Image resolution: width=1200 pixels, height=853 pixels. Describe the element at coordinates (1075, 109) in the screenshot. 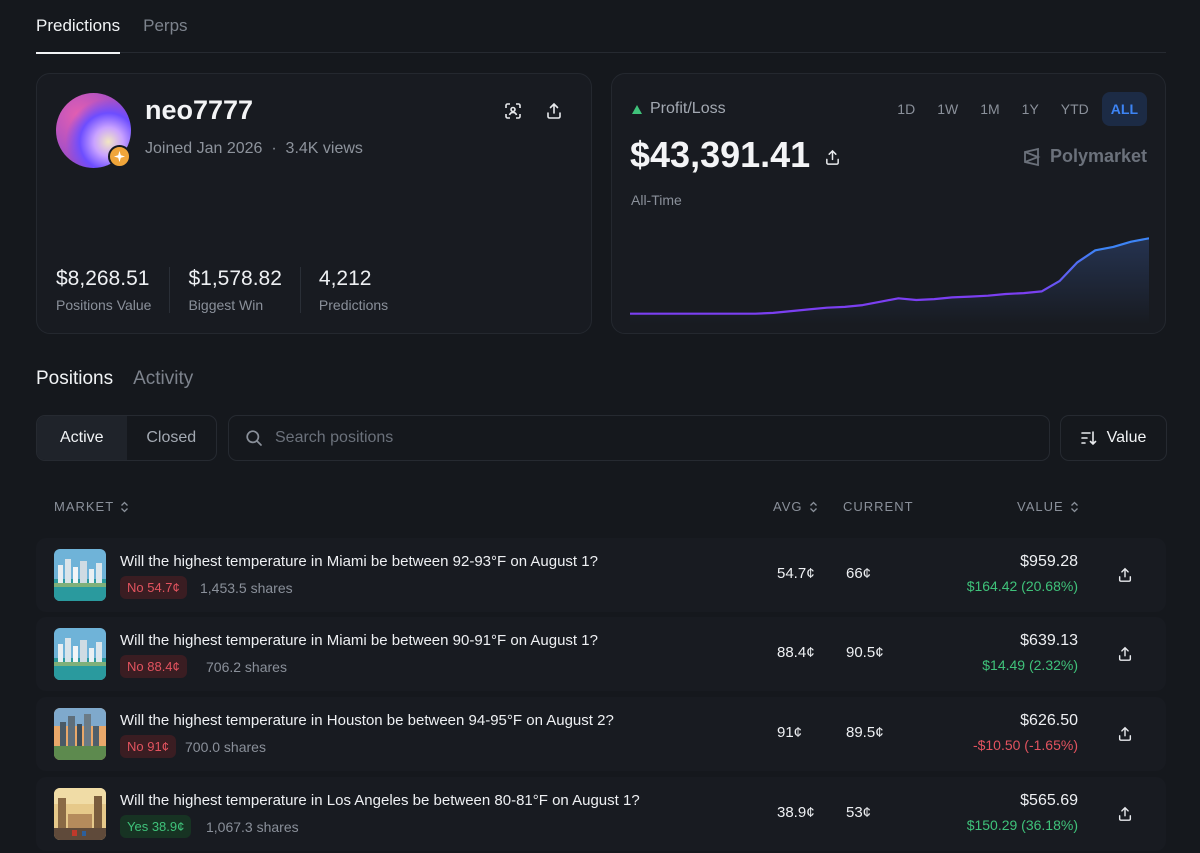

I see `range-ytd: YTD` at that location.